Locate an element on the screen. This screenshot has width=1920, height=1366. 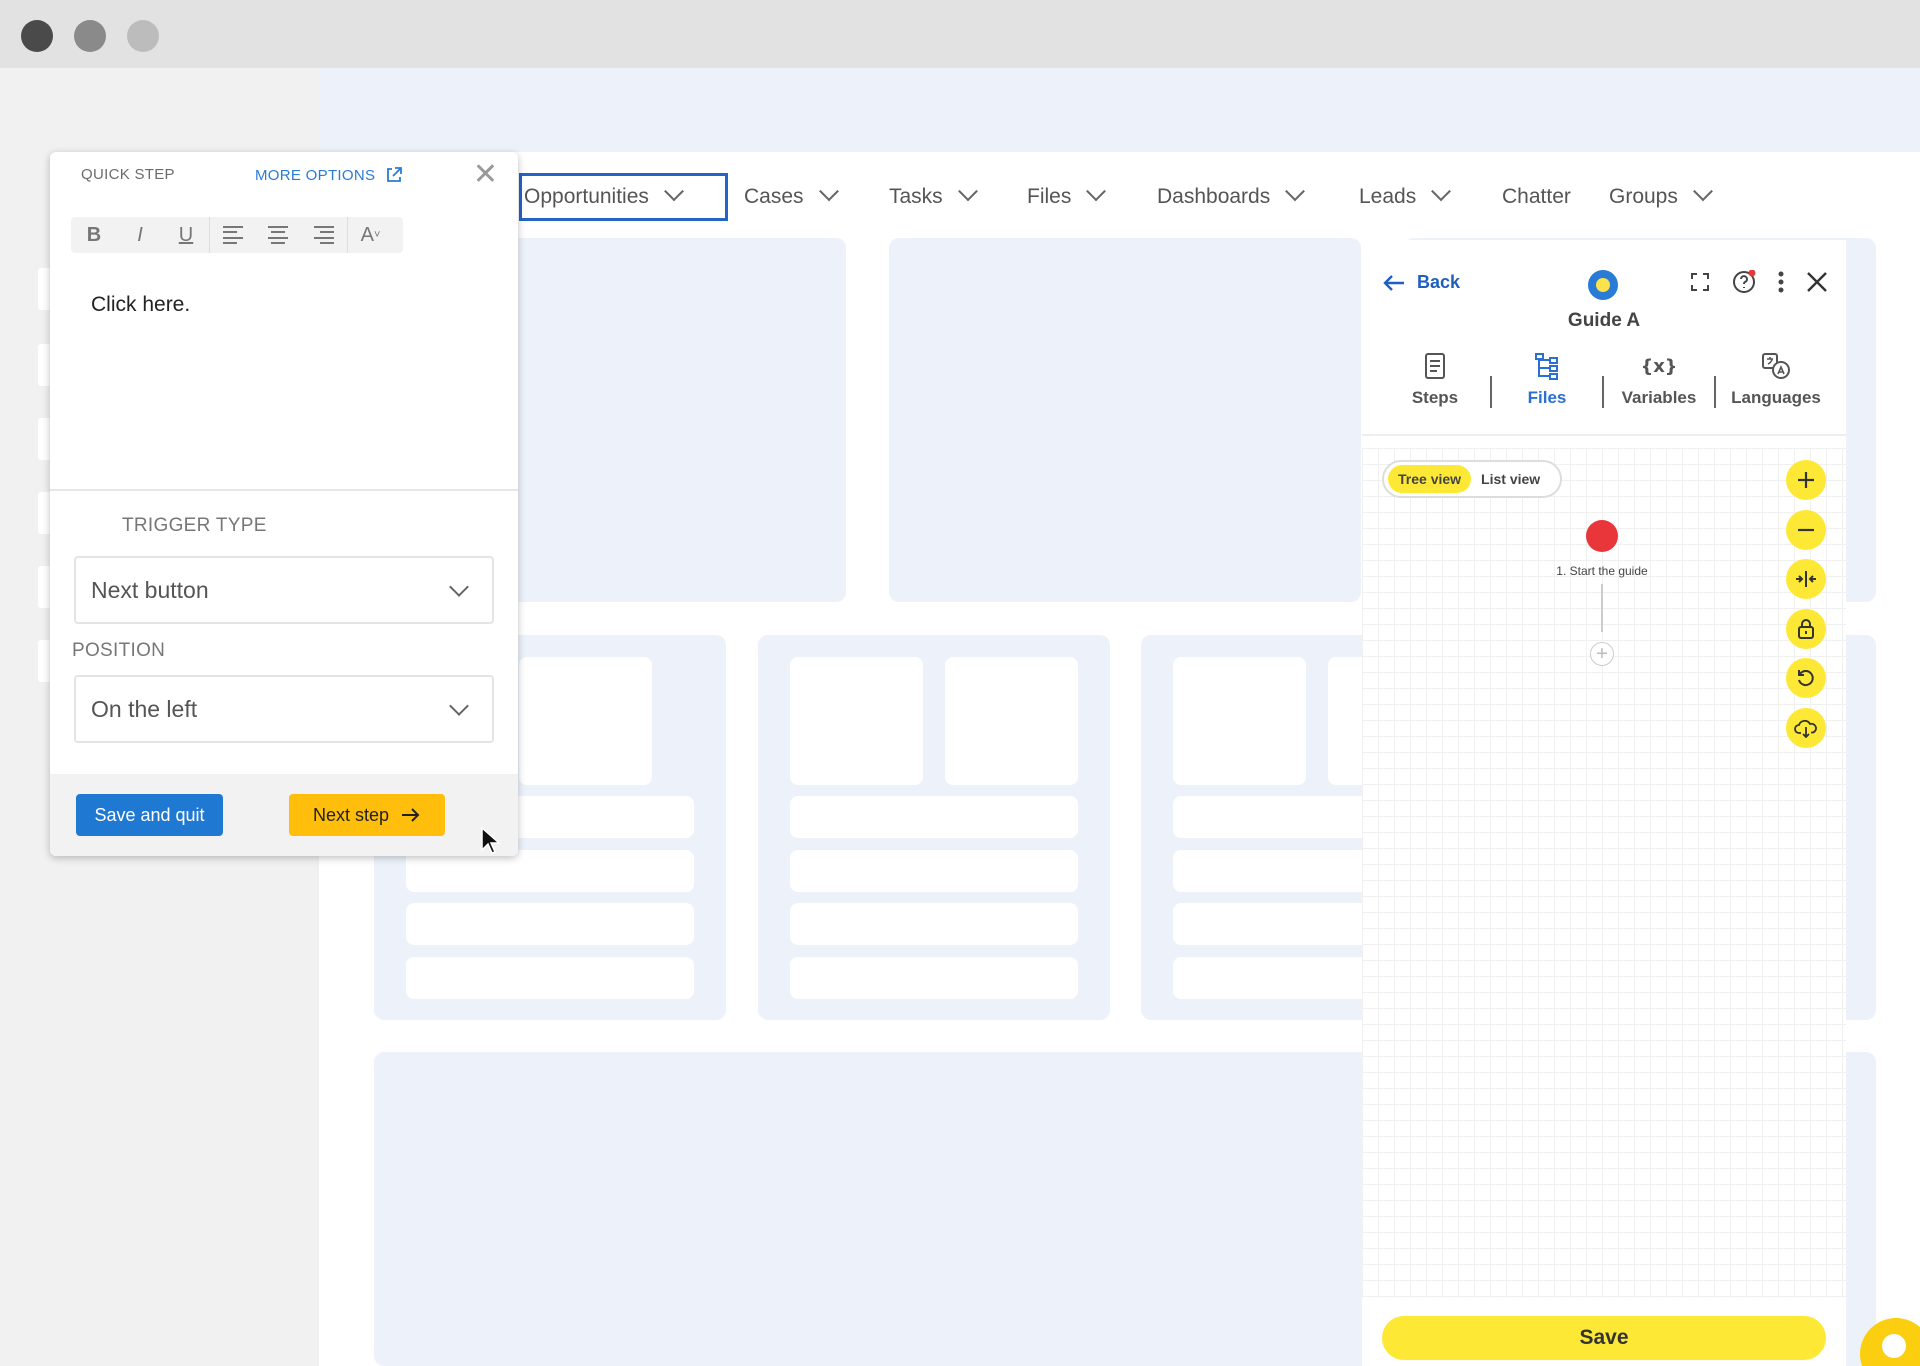
nav-dashboards: Dashboards is located at coordinates (1231, 197).